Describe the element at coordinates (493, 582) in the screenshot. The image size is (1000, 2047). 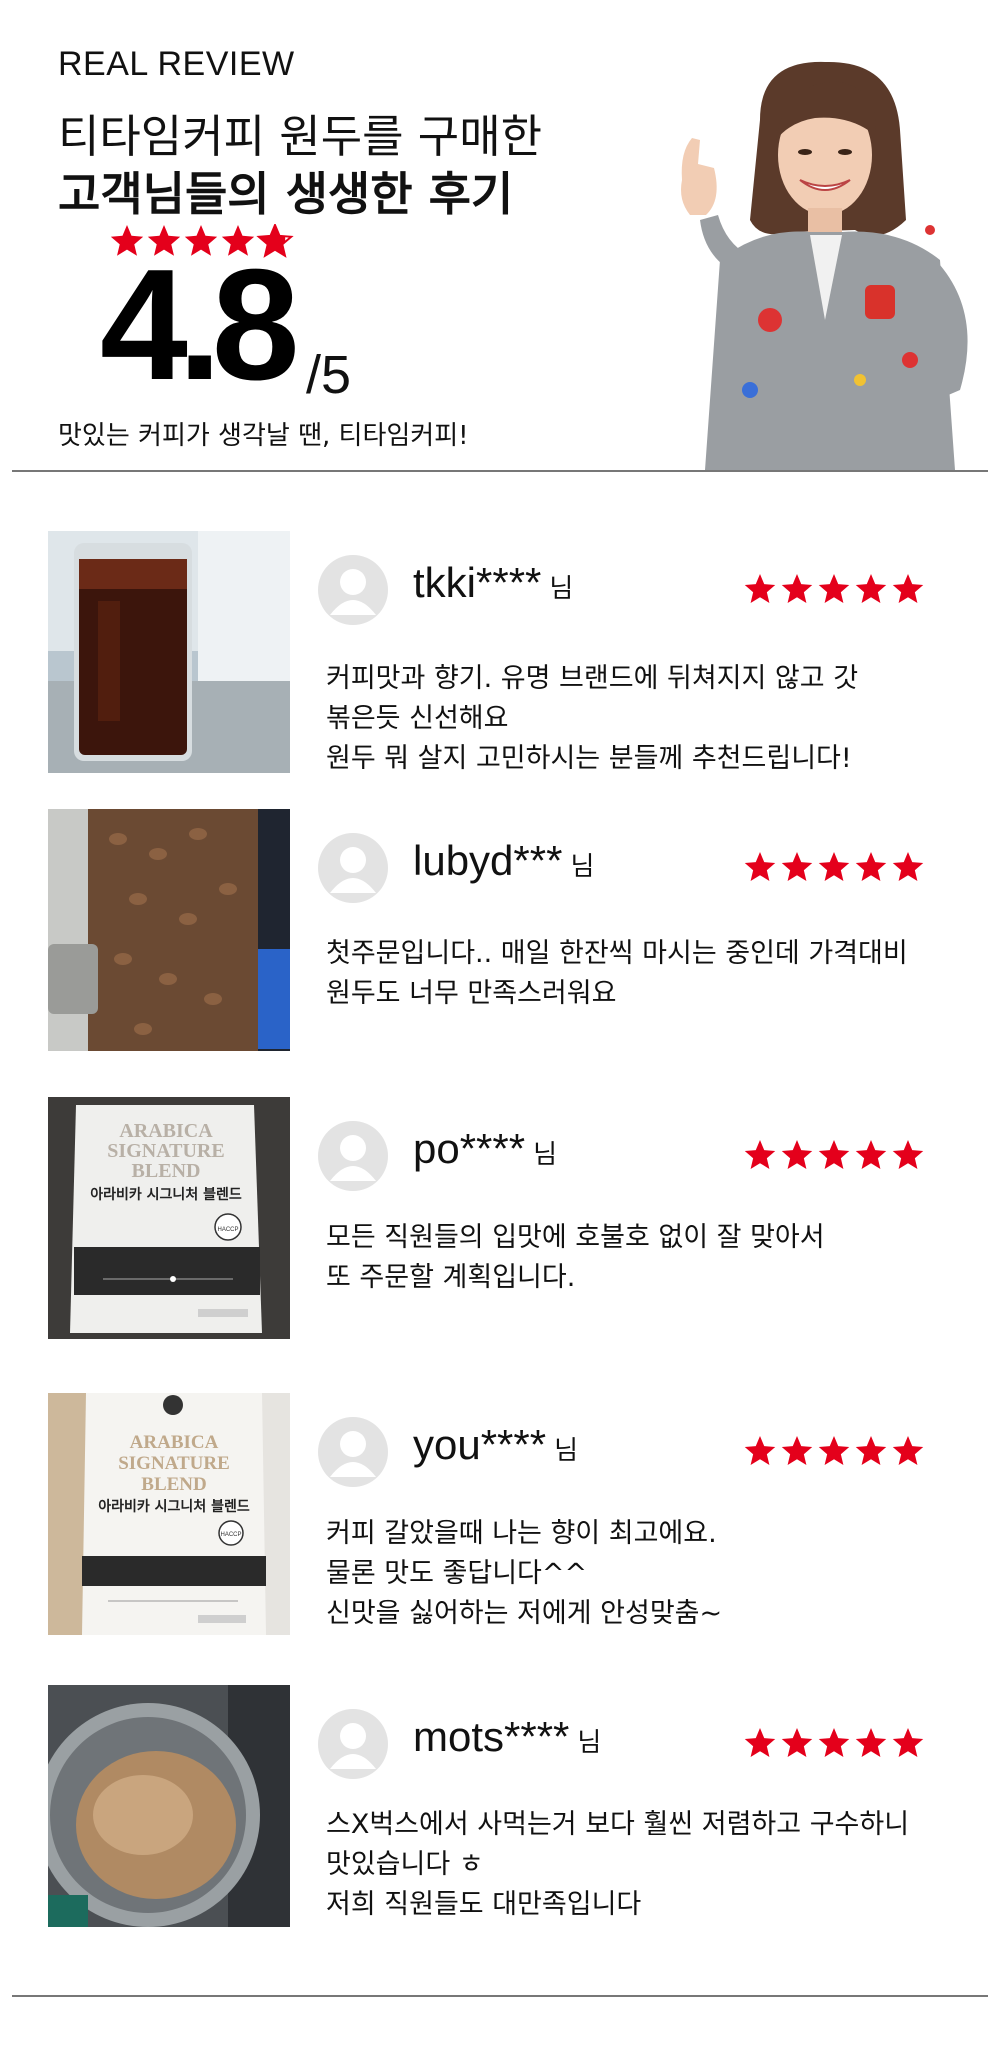
I see `reviewer-name: tkki**** 님` at that location.